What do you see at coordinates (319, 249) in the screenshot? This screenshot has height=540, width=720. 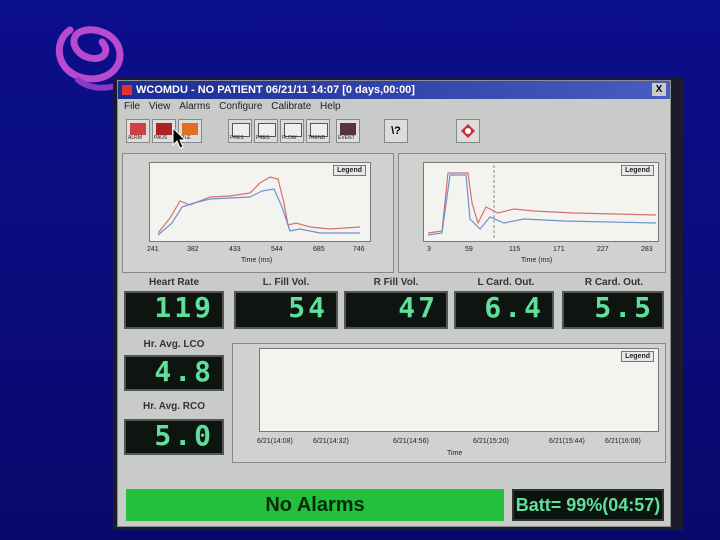 I see `x-tick: 685` at bounding box center [319, 249].